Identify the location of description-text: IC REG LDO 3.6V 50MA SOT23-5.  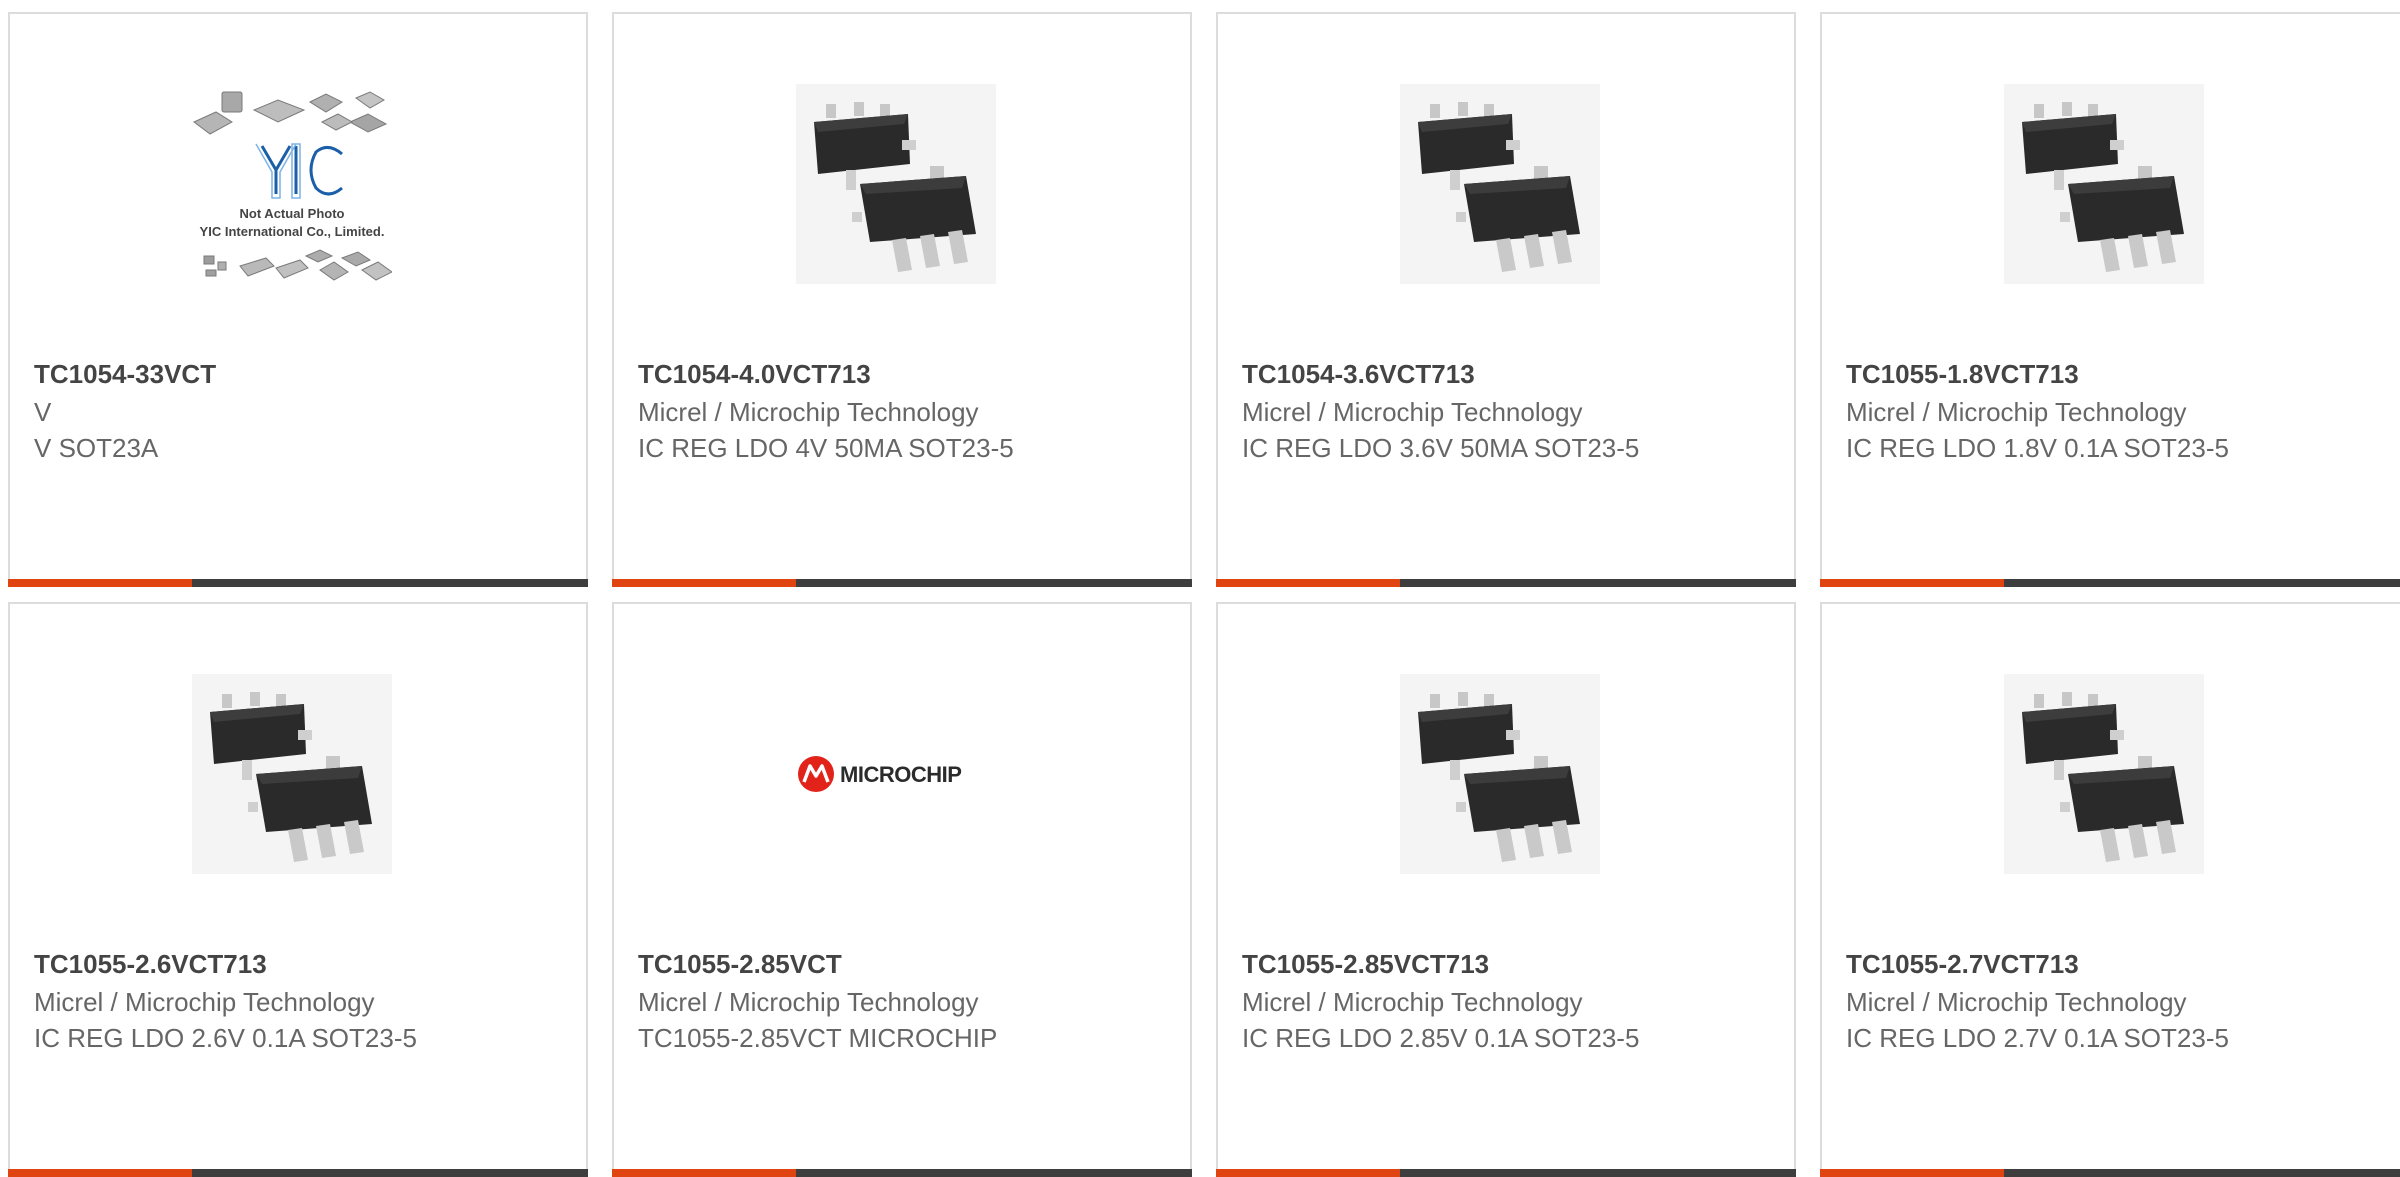
(1441, 448).